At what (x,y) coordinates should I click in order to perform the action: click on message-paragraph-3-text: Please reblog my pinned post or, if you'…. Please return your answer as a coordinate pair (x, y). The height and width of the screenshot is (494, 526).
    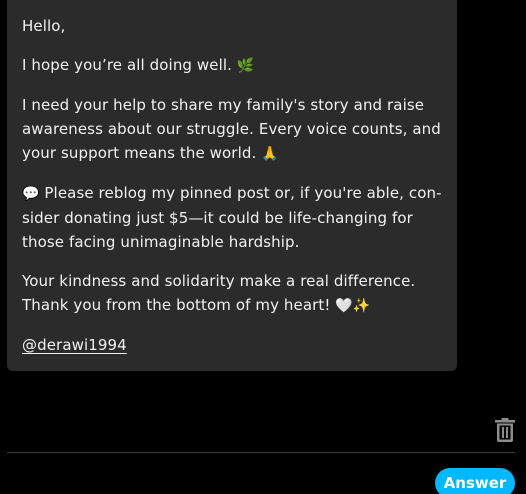
    Looking at the image, I should click on (232, 217).